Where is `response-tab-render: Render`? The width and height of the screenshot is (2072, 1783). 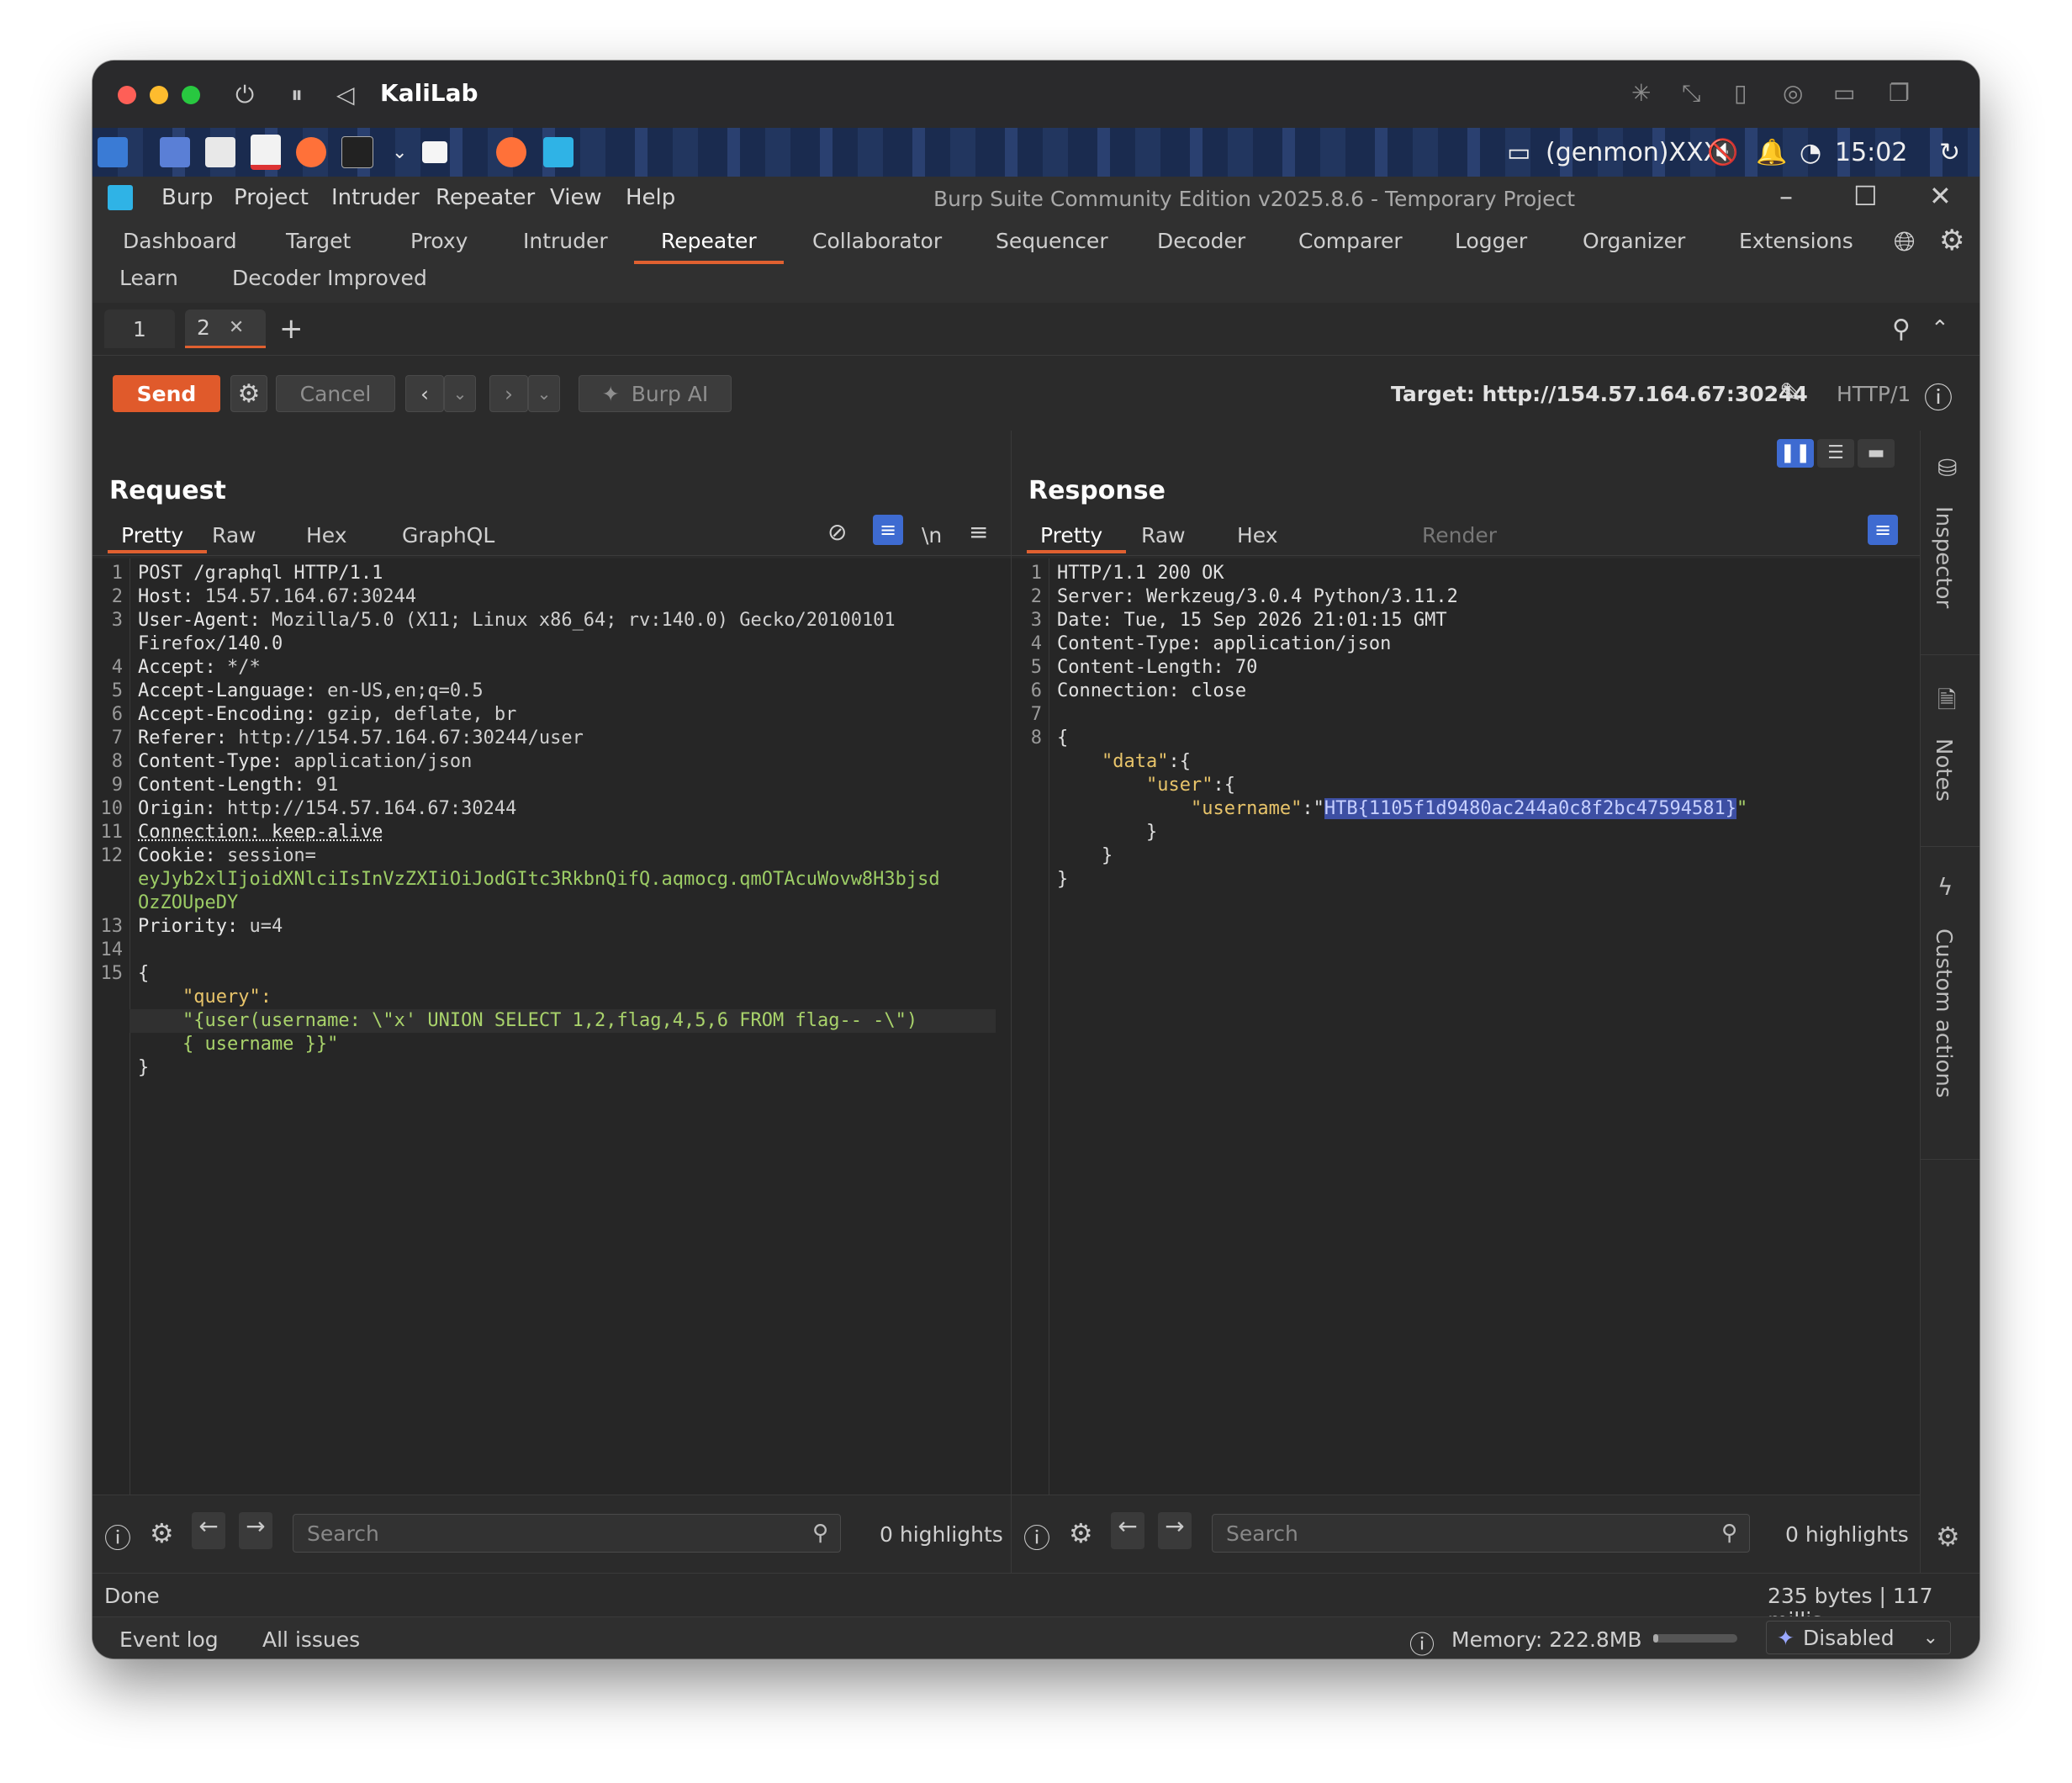 response-tab-render: Render is located at coordinates (1459, 535).